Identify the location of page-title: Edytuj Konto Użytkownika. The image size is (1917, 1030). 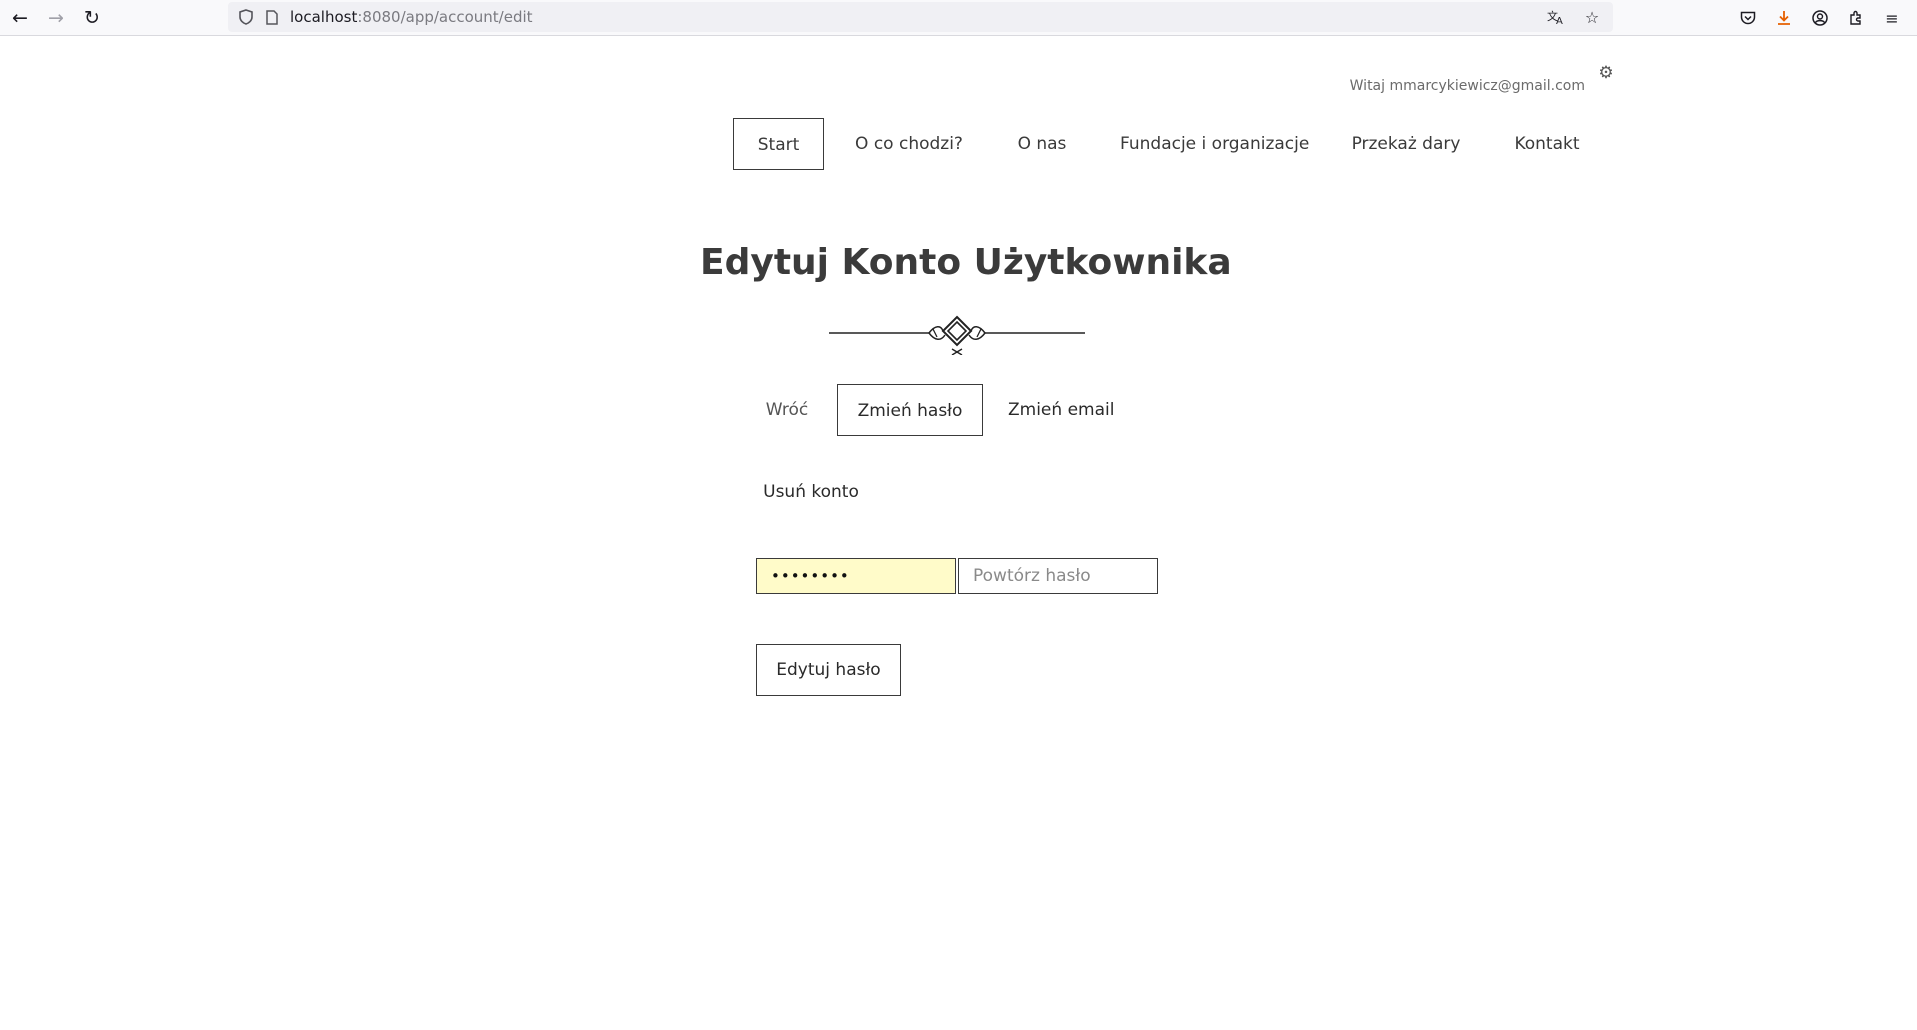
(966, 262).